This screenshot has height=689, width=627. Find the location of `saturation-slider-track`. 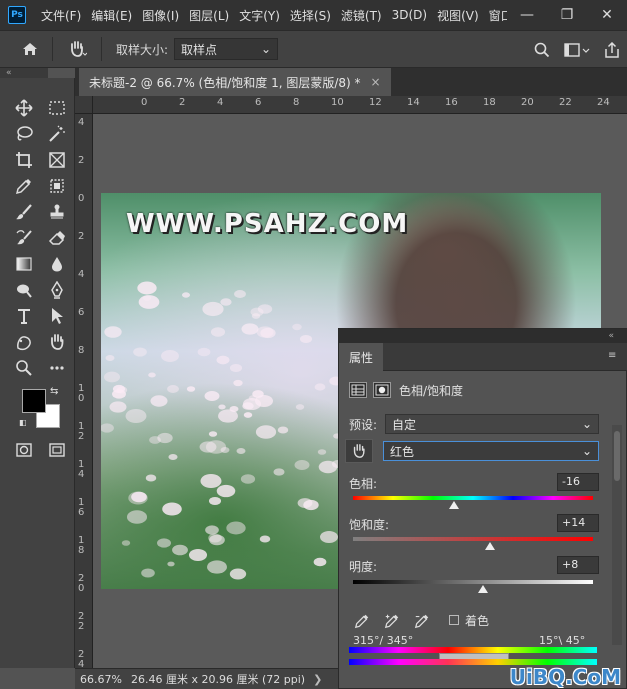

saturation-slider-track is located at coordinates (473, 539).